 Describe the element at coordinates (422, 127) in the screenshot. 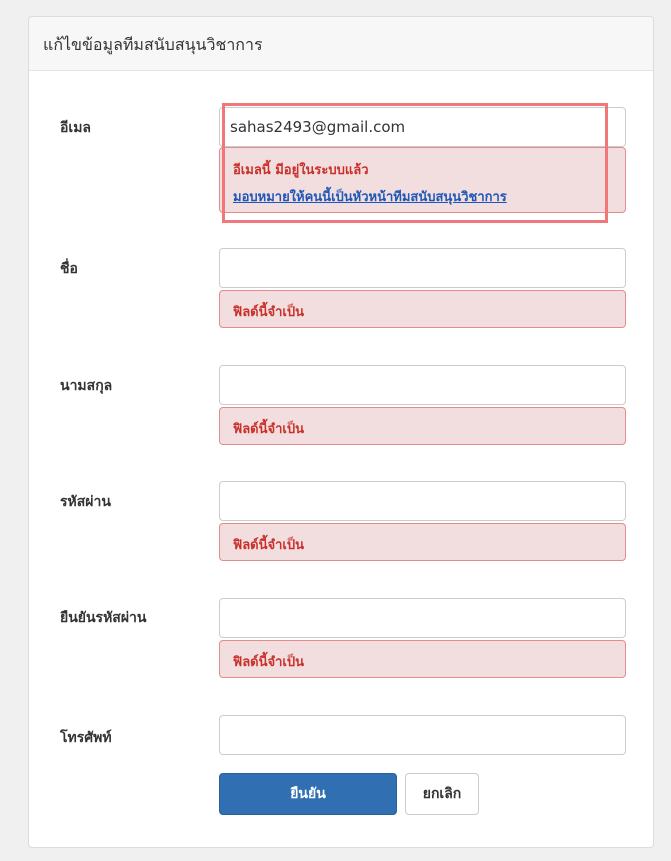

I see `email-input` at that location.